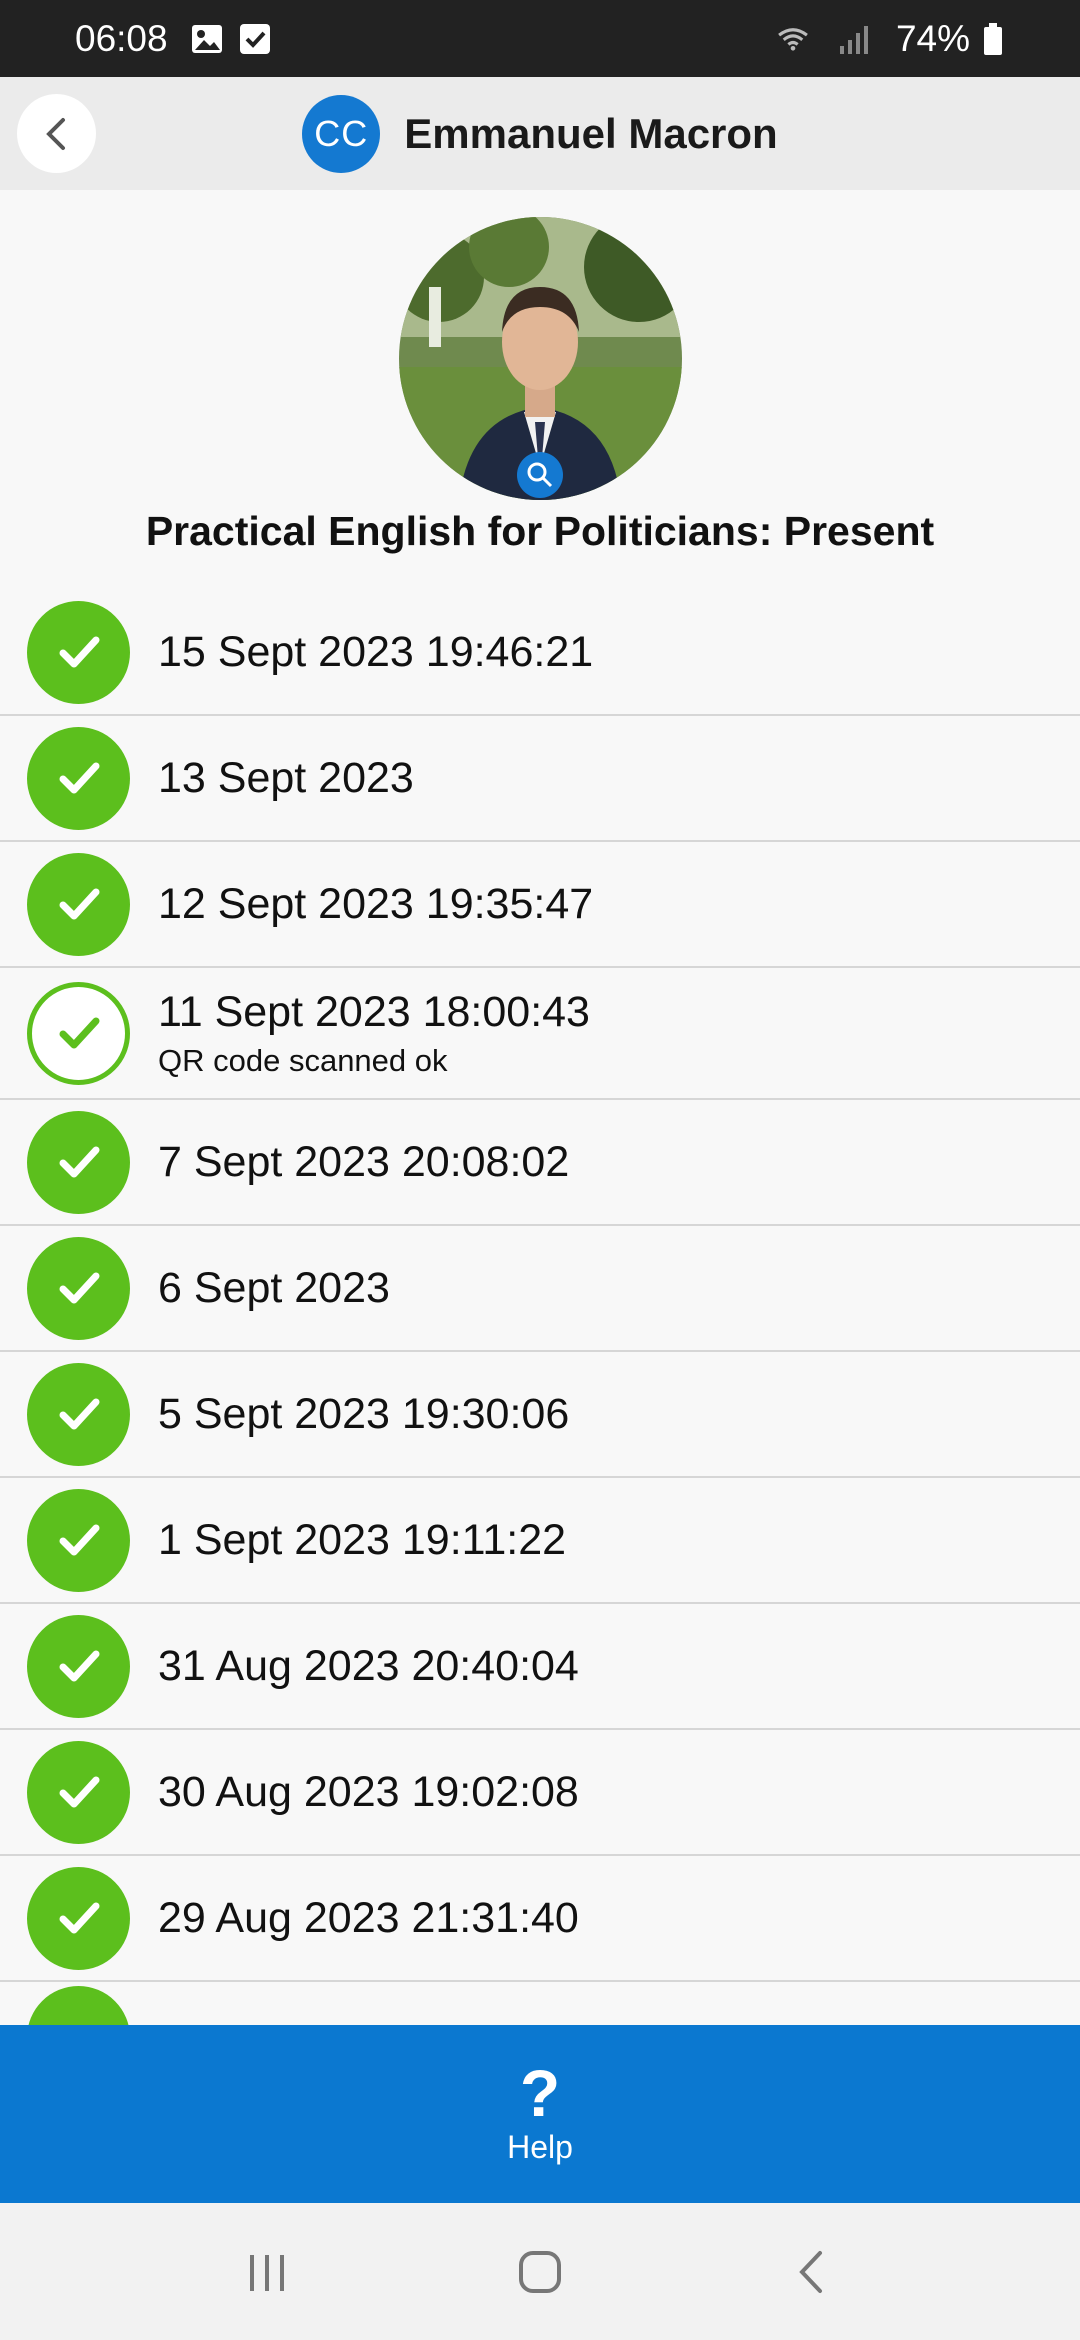 The width and height of the screenshot is (1080, 2340). I want to click on list-item: 12 Sept 2023 19:35:47, so click(540, 905).